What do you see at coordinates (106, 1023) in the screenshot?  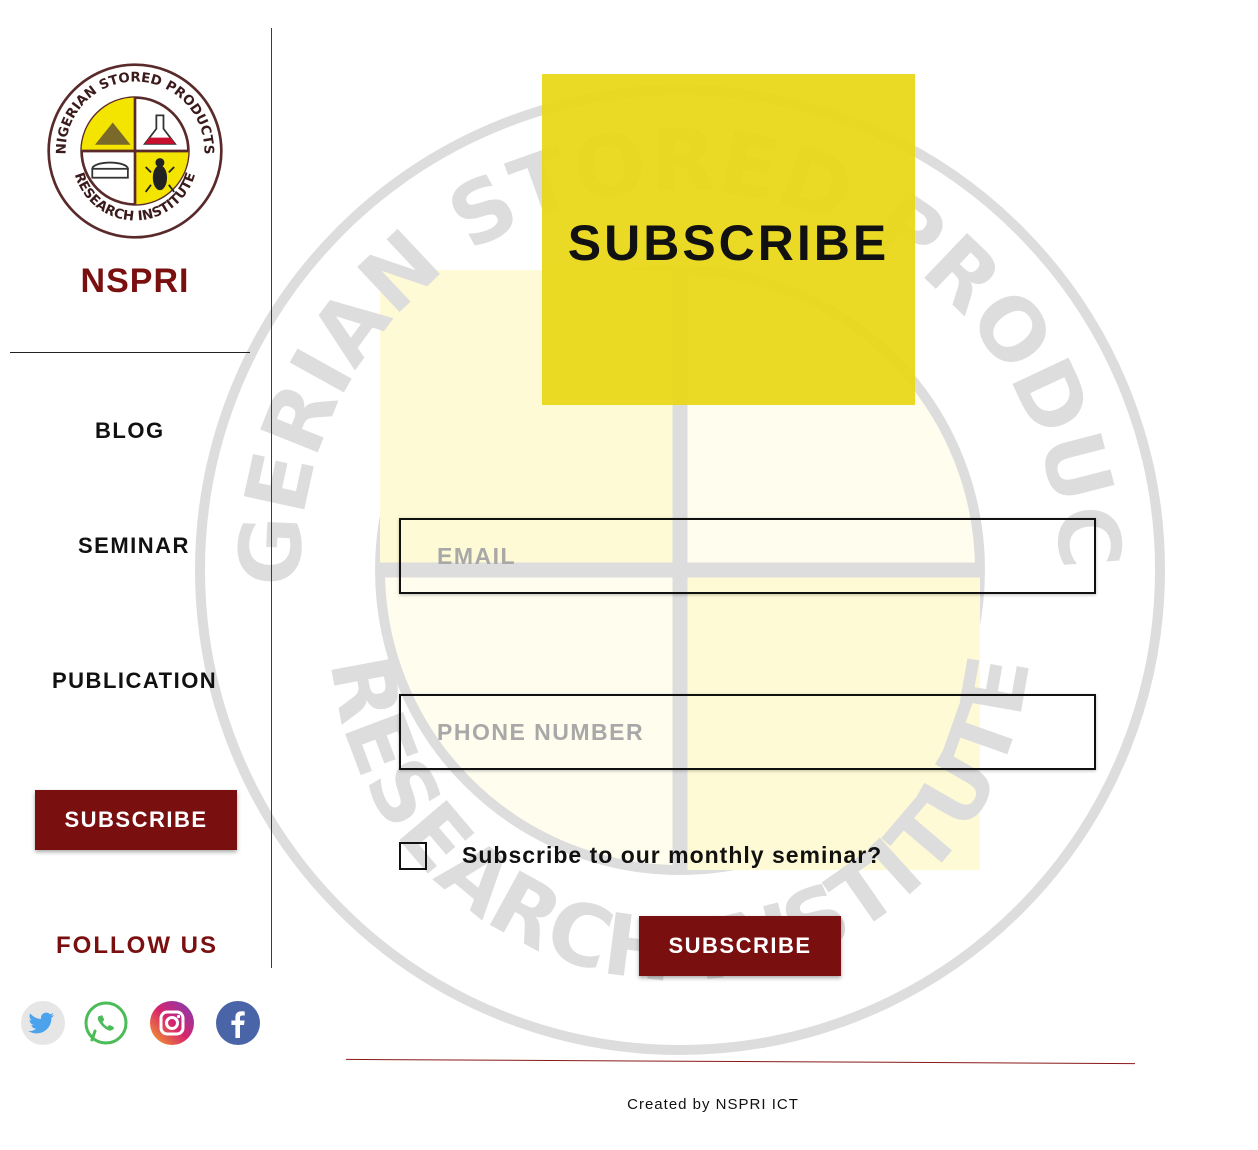 I see `whatsapp-icon` at bounding box center [106, 1023].